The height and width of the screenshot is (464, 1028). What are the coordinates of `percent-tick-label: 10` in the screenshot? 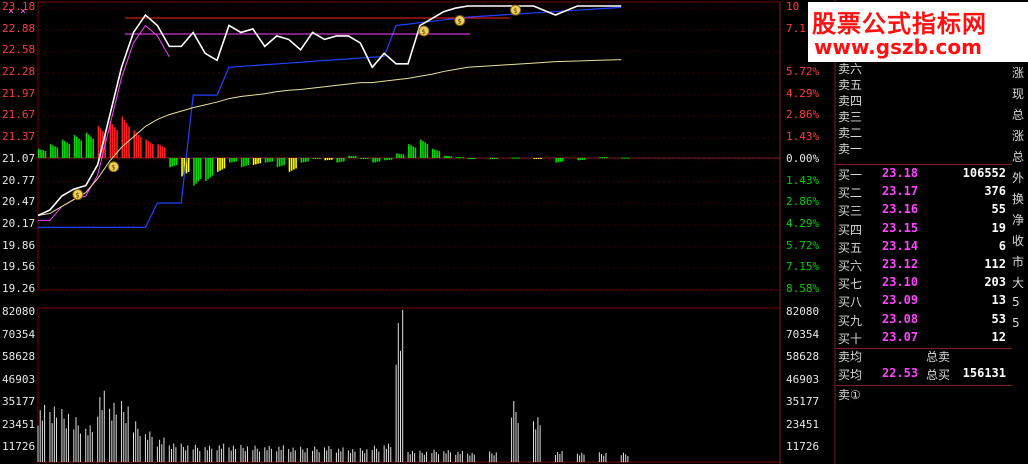 It's located at (793, 6).